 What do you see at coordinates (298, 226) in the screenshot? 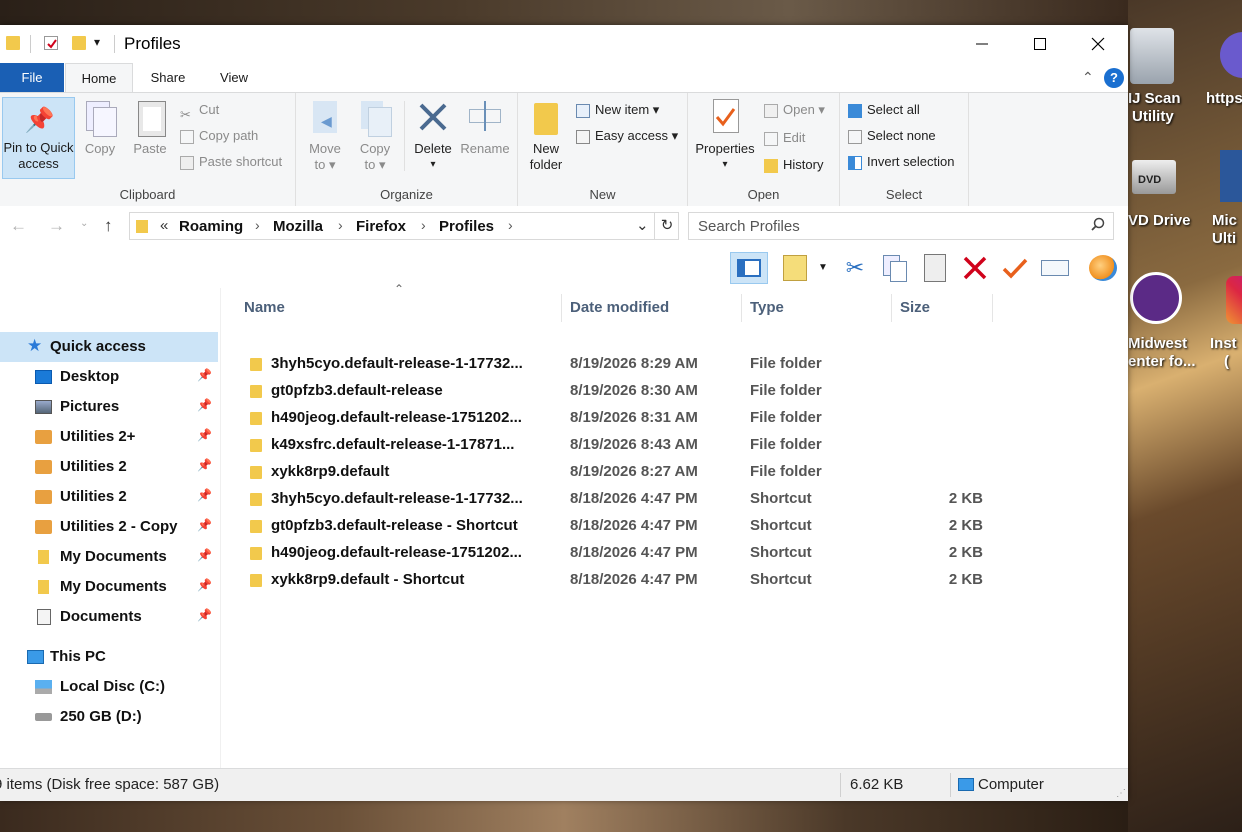
I see `breadcrumb-mozilla: Mozilla` at bounding box center [298, 226].